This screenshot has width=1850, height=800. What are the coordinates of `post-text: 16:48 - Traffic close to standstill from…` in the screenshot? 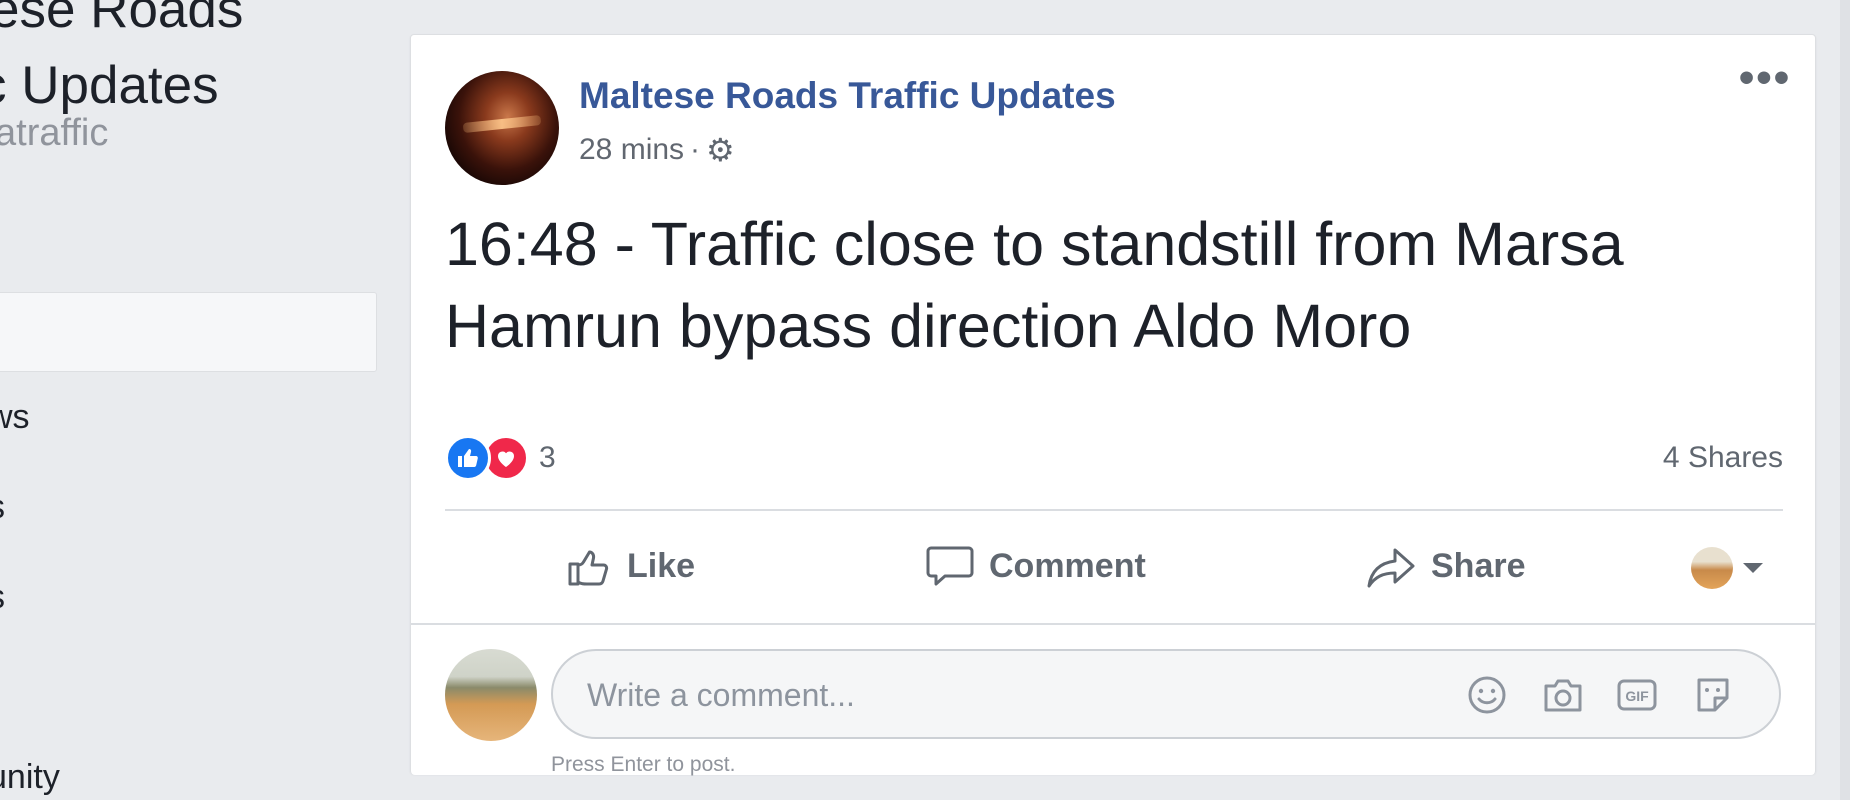 It's located at (1034, 285).